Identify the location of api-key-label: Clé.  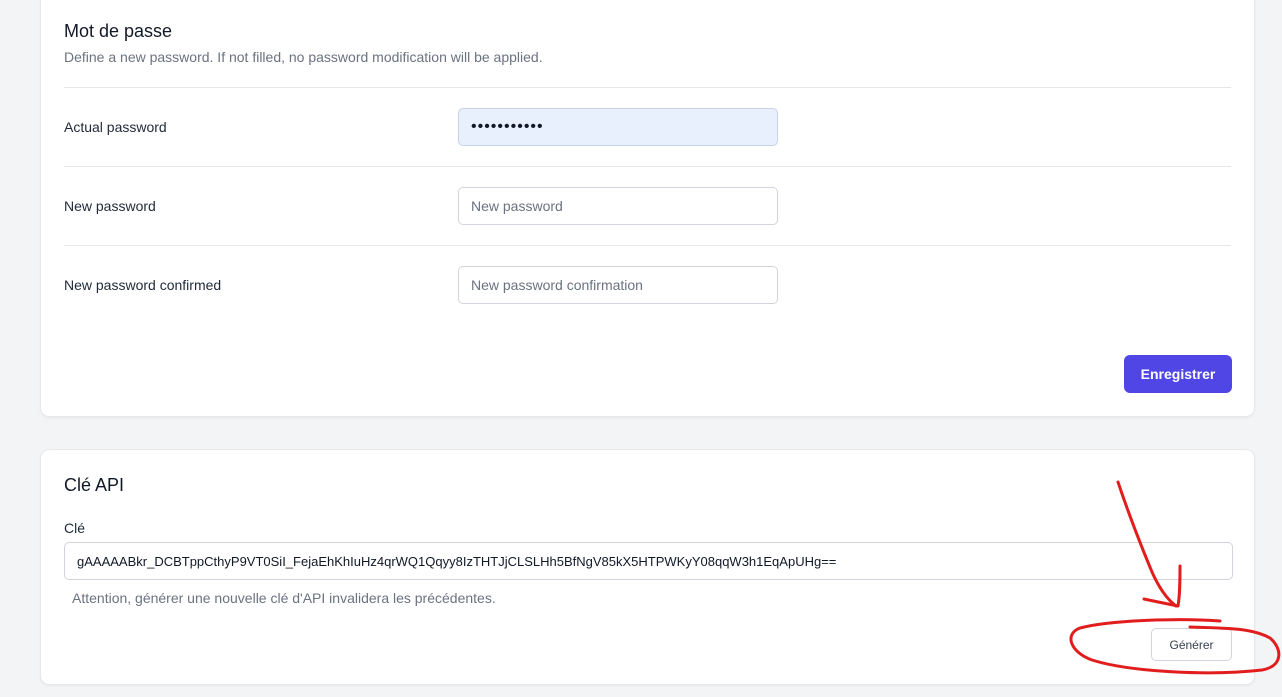
(75, 528).